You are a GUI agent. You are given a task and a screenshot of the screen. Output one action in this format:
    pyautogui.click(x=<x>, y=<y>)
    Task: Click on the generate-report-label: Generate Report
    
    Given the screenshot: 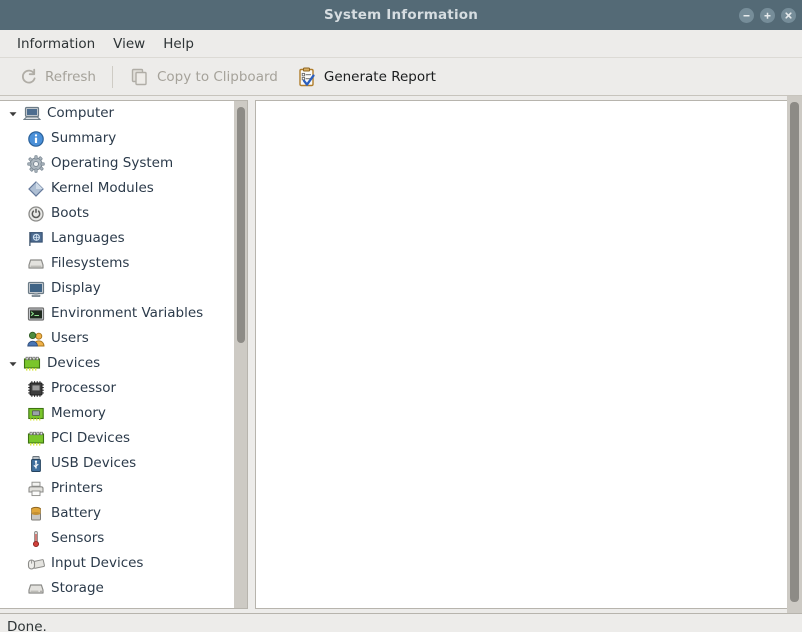 What is the action you would take?
    pyautogui.click(x=379, y=76)
    